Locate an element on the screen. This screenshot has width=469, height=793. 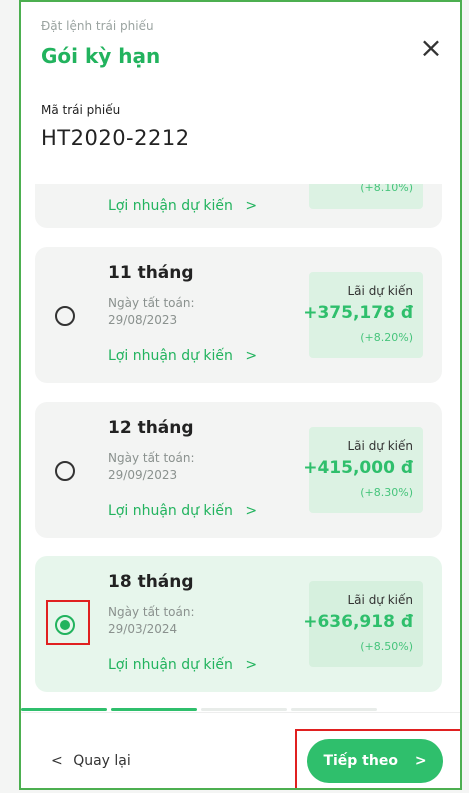
selection-highlight-box is located at coordinates (68, 622).